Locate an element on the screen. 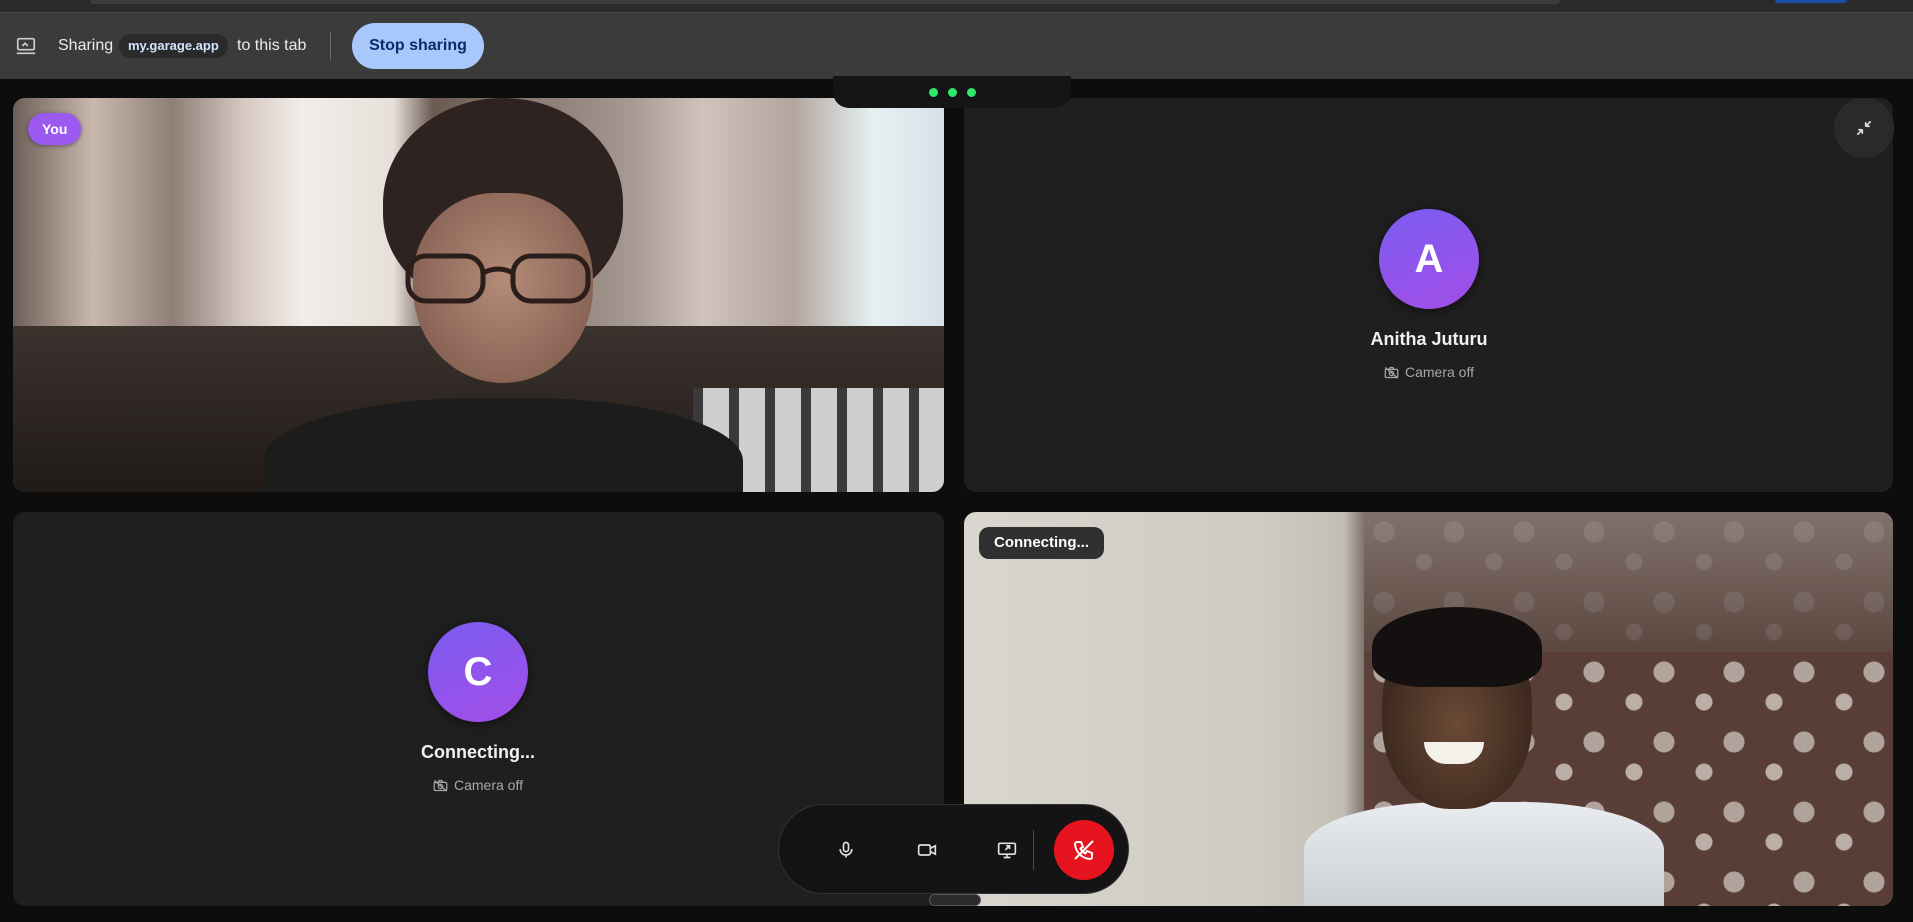  camera-toggle-button is located at coordinates (927, 850).